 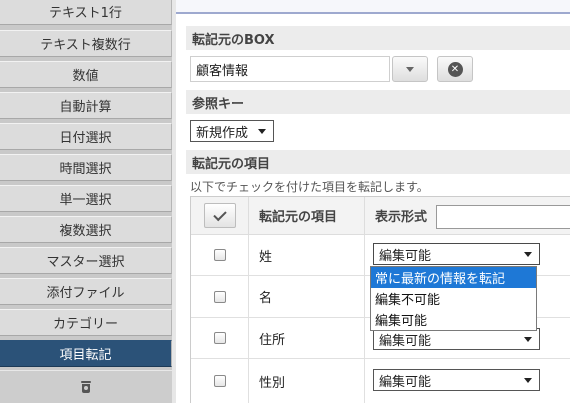 I want to click on sidebar-item-category: カテゴリー, so click(x=86, y=322).